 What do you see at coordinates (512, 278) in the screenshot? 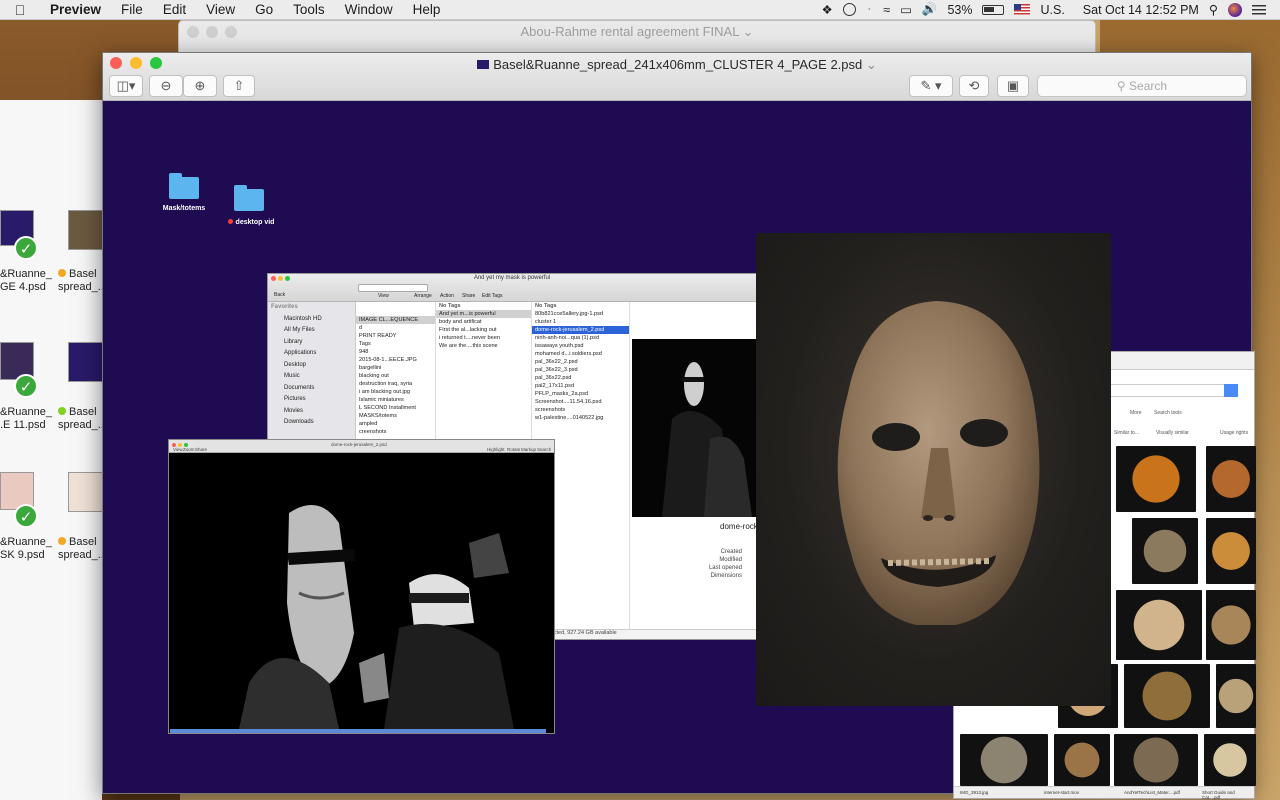
I see `finder-title: And yet my mask is powerful` at bounding box center [512, 278].